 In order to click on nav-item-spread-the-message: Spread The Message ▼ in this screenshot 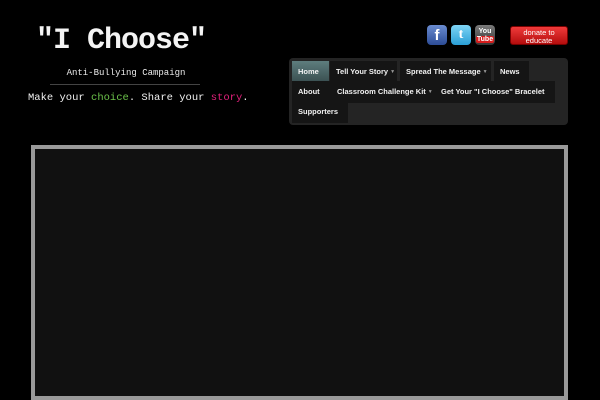, I will do `click(445, 72)`.